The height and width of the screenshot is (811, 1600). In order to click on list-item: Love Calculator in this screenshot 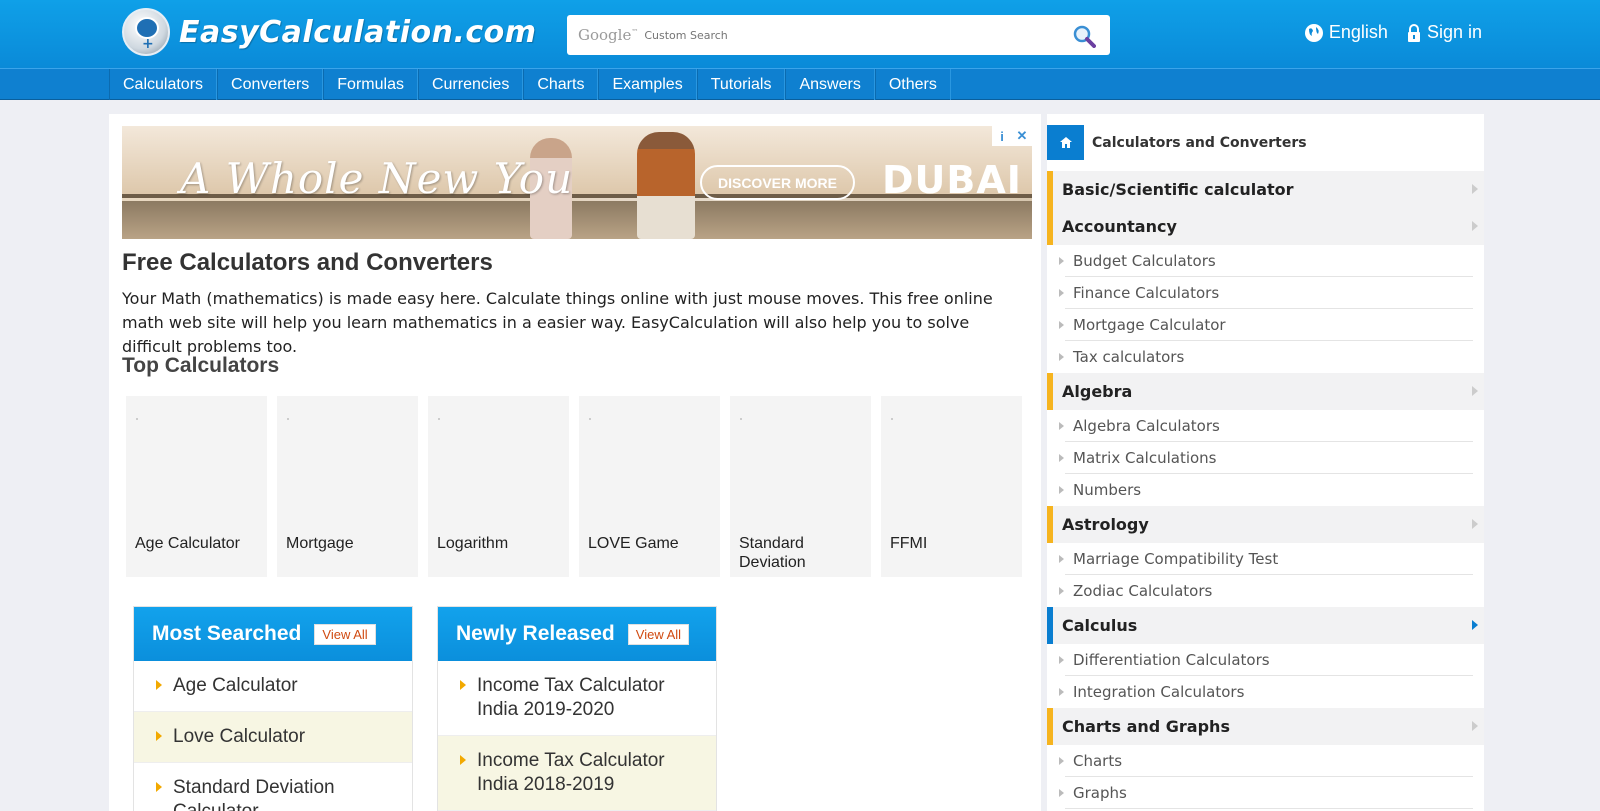, I will do `click(273, 737)`.